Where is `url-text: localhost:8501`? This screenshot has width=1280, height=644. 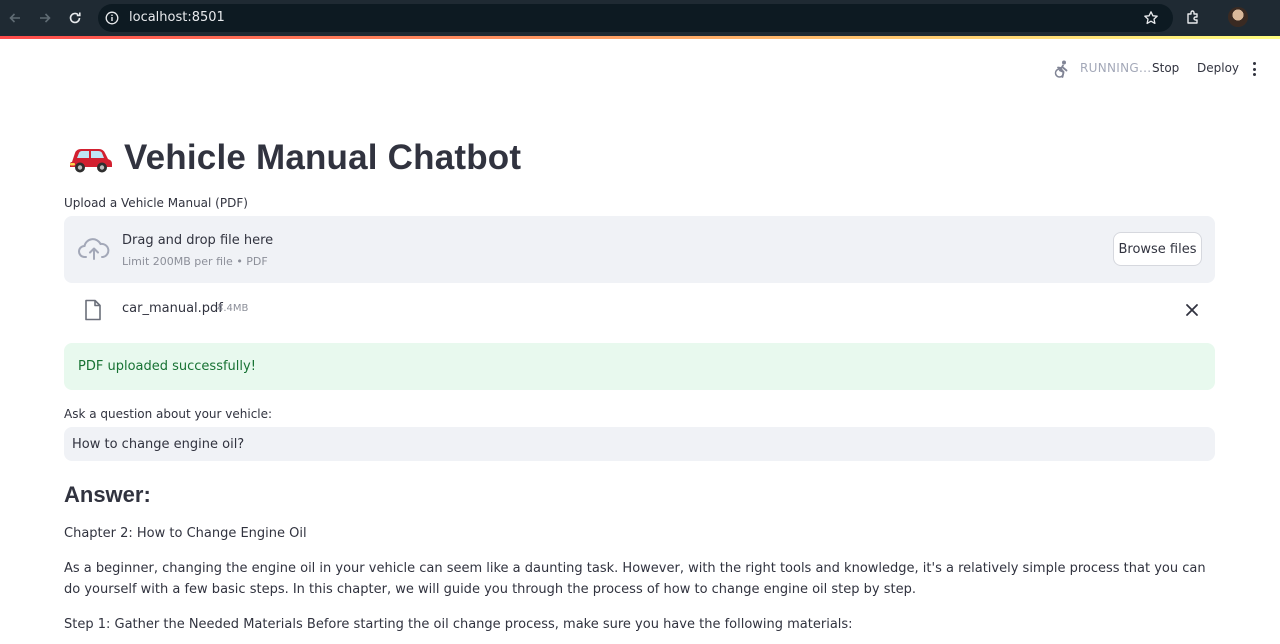 url-text: localhost:8501 is located at coordinates (177, 17).